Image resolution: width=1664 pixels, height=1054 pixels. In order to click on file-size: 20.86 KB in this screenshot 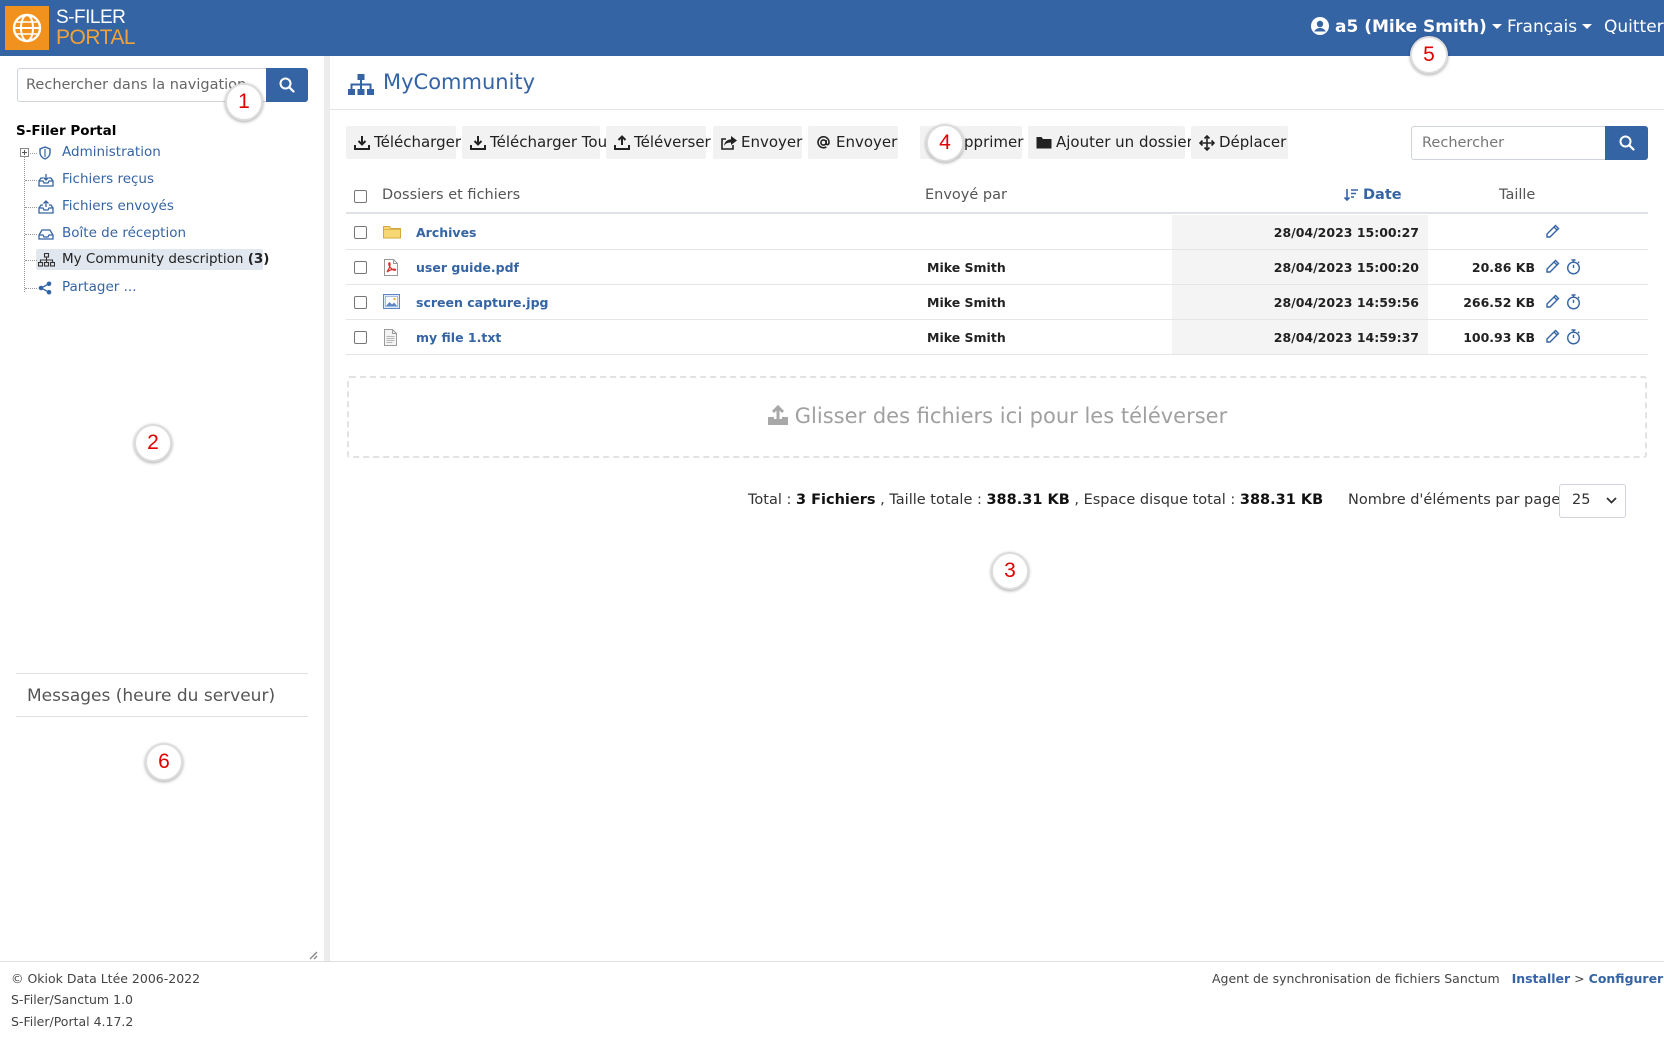, I will do `click(1503, 267)`.